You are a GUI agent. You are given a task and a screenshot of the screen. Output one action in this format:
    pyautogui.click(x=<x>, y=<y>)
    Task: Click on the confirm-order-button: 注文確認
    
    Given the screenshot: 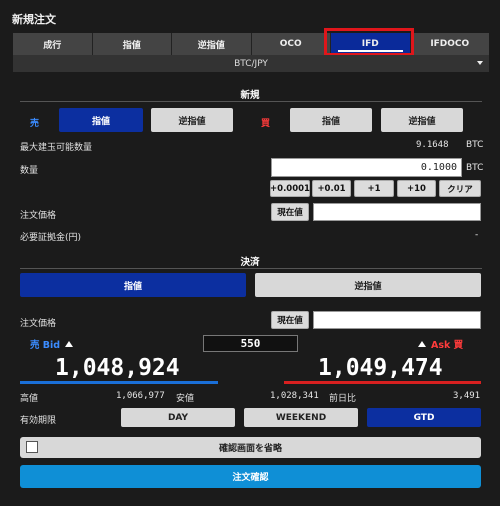 What is the action you would take?
    pyautogui.click(x=250, y=476)
    